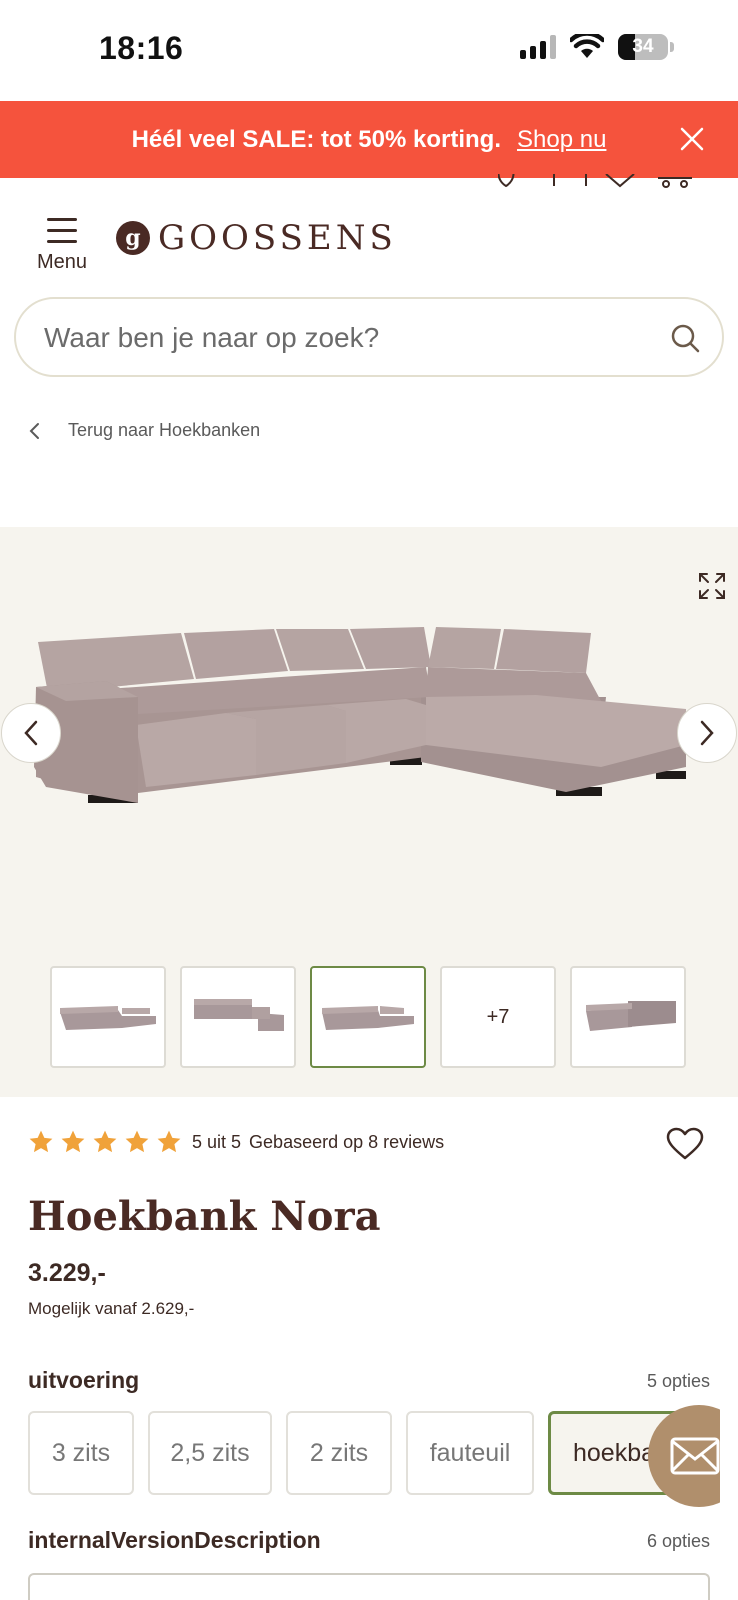 Image resolution: width=738 pixels, height=1600 pixels. Describe the element at coordinates (344, 338) in the screenshot. I see `search-input` at that location.